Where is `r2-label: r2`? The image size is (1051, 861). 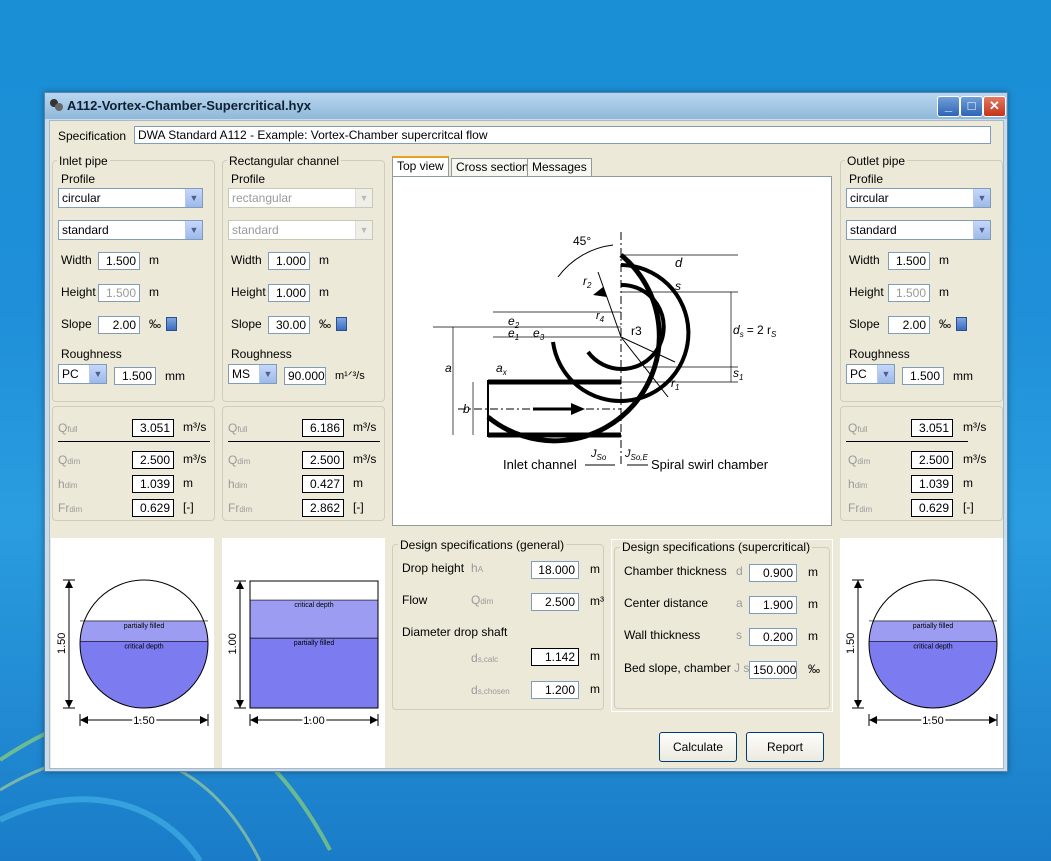
r2-label: r2 is located at coordinates (587, 282).